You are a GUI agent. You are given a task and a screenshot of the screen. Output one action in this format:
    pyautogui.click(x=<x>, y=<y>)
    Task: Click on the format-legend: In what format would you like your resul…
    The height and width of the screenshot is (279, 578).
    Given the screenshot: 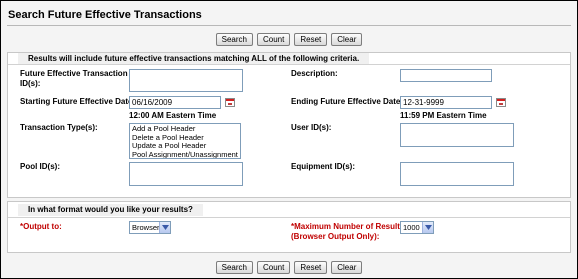 What is the action you would take?
    pyautogui.click(x=110, y=210)
    